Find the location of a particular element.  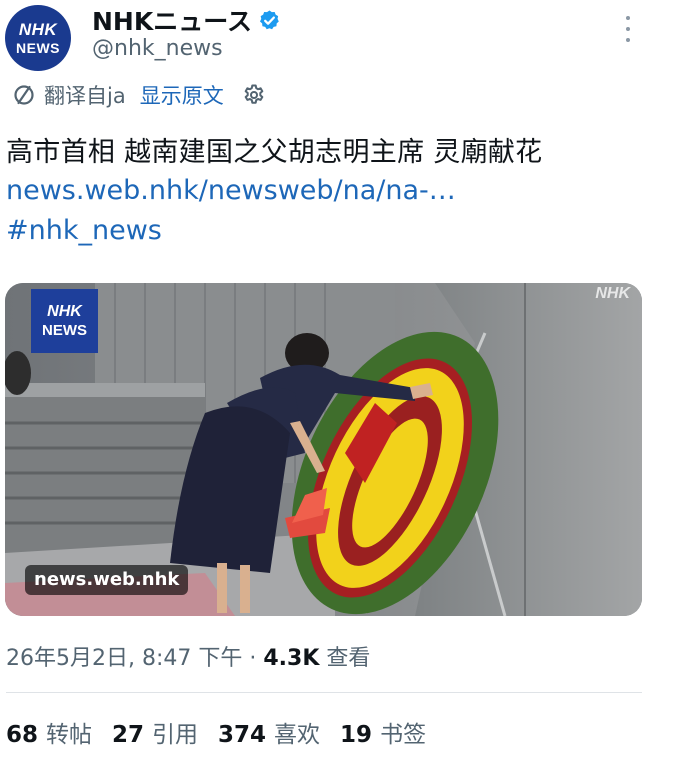

divider is located at coordinates (324, 692).